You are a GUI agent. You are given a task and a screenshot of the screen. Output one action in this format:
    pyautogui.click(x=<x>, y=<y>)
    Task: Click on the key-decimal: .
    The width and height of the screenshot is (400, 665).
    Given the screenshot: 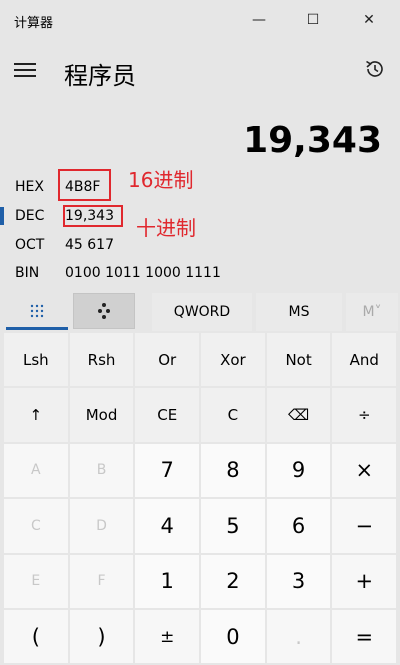 What is the action you would take?
    pyautogui.click(x=298, y=636)
    